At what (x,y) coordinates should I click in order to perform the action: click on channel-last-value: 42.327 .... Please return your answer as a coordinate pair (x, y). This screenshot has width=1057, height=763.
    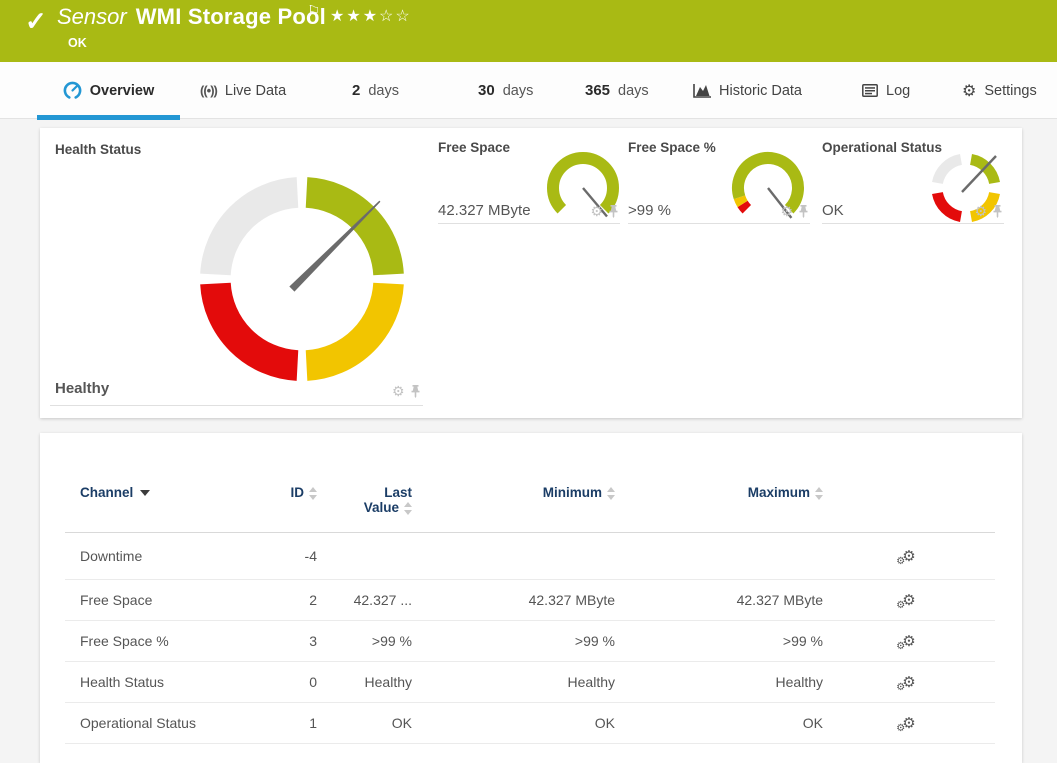
    Looking at the image, I should click on (364, 600).